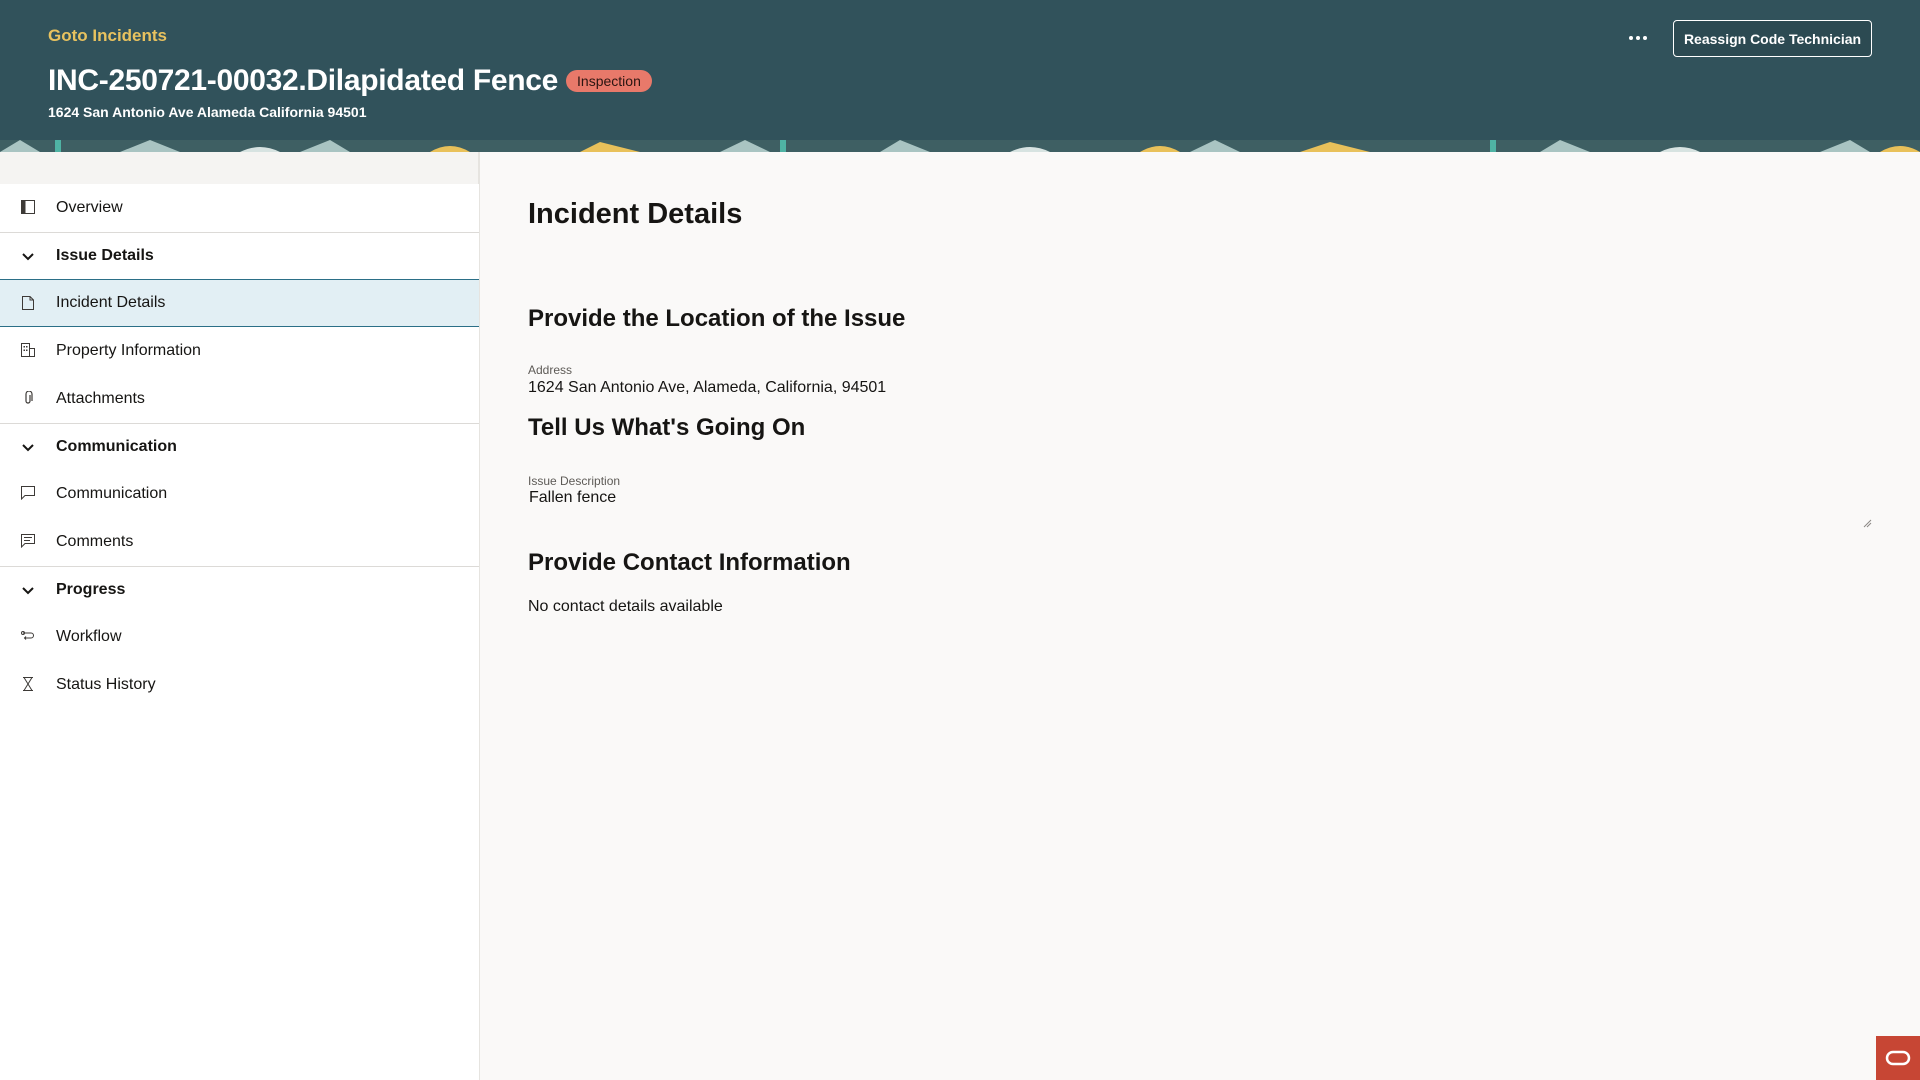 This screenshot has height=1080, width=1920. I want to click on sidebar-item-communication: Communication, so click(239, 494).